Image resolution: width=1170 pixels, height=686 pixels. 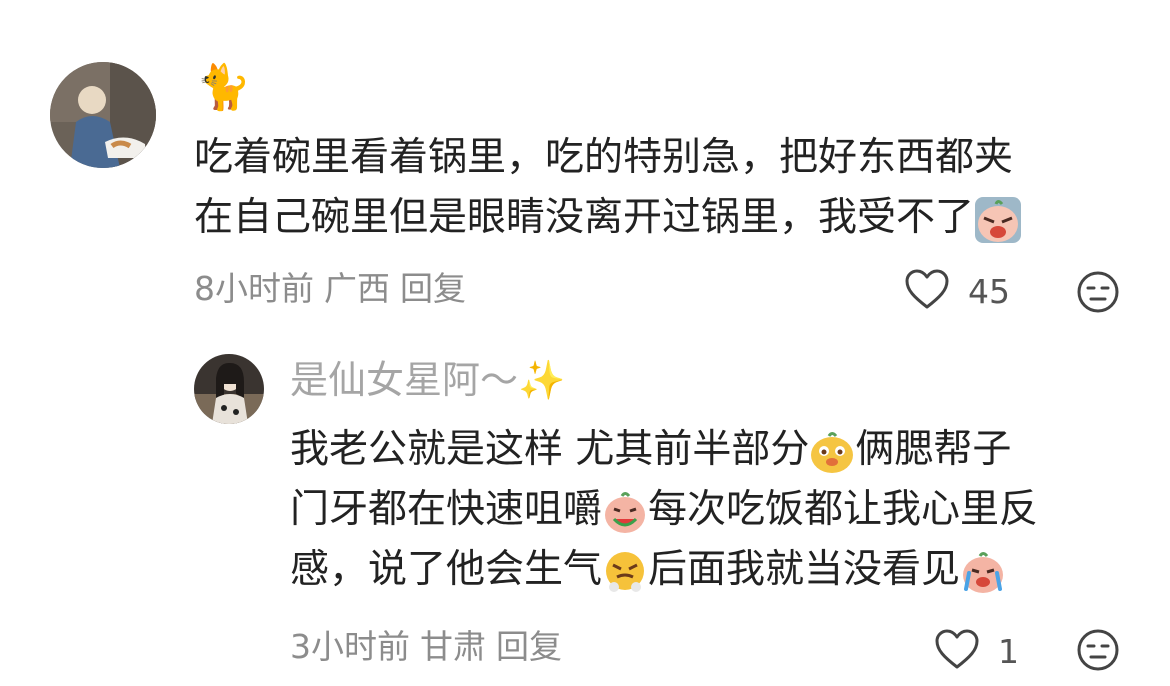 I want to click on comment-meta: 8小时前 广西 回复, so click(x=330, y=289).